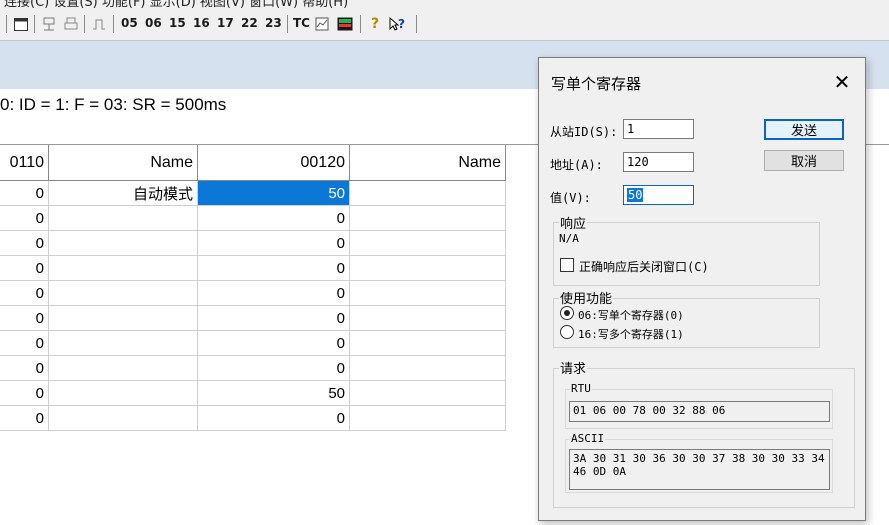  Describe the element at coordinates (658, 129) in the screenshot. I see `slave-id-field: 1` at that location.